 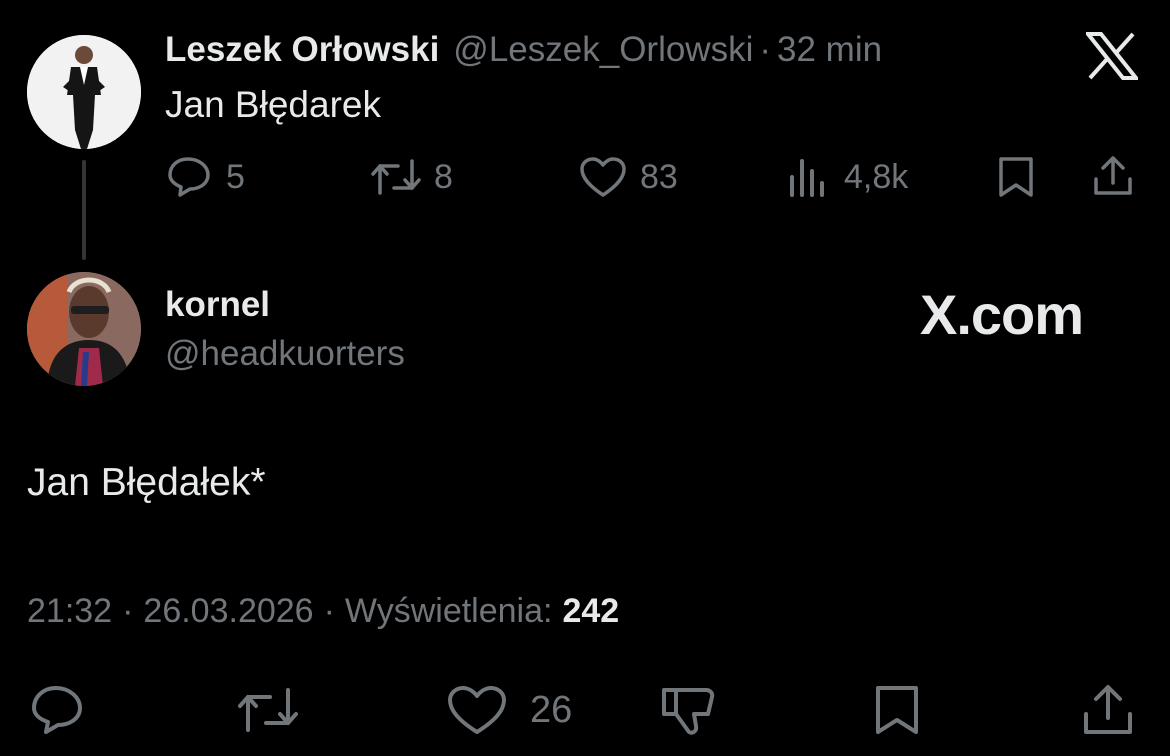 I want to click on repost-button, so click(x=268, y=710).